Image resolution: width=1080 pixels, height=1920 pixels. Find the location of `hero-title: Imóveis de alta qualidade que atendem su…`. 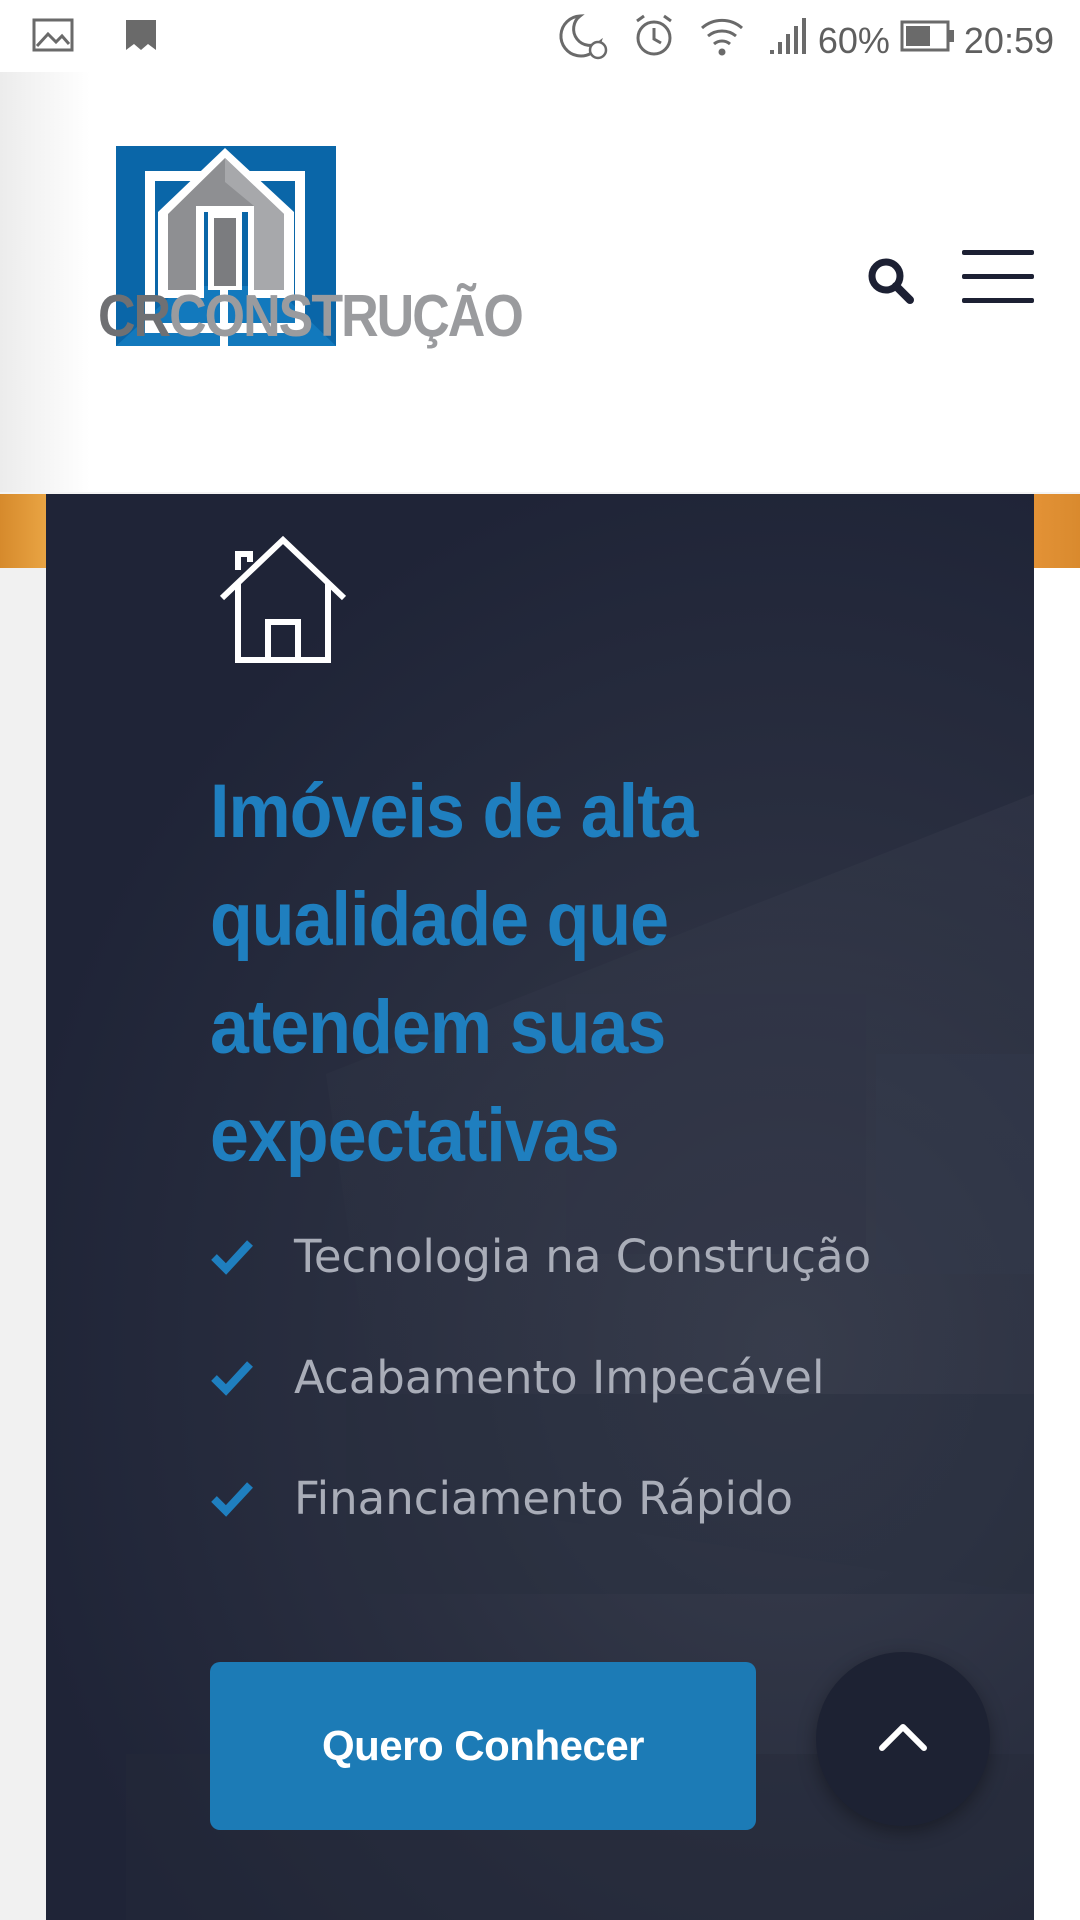

hero-title: Imóveis de alta qualidade que atendem su… is located at coordinates (454, 973).